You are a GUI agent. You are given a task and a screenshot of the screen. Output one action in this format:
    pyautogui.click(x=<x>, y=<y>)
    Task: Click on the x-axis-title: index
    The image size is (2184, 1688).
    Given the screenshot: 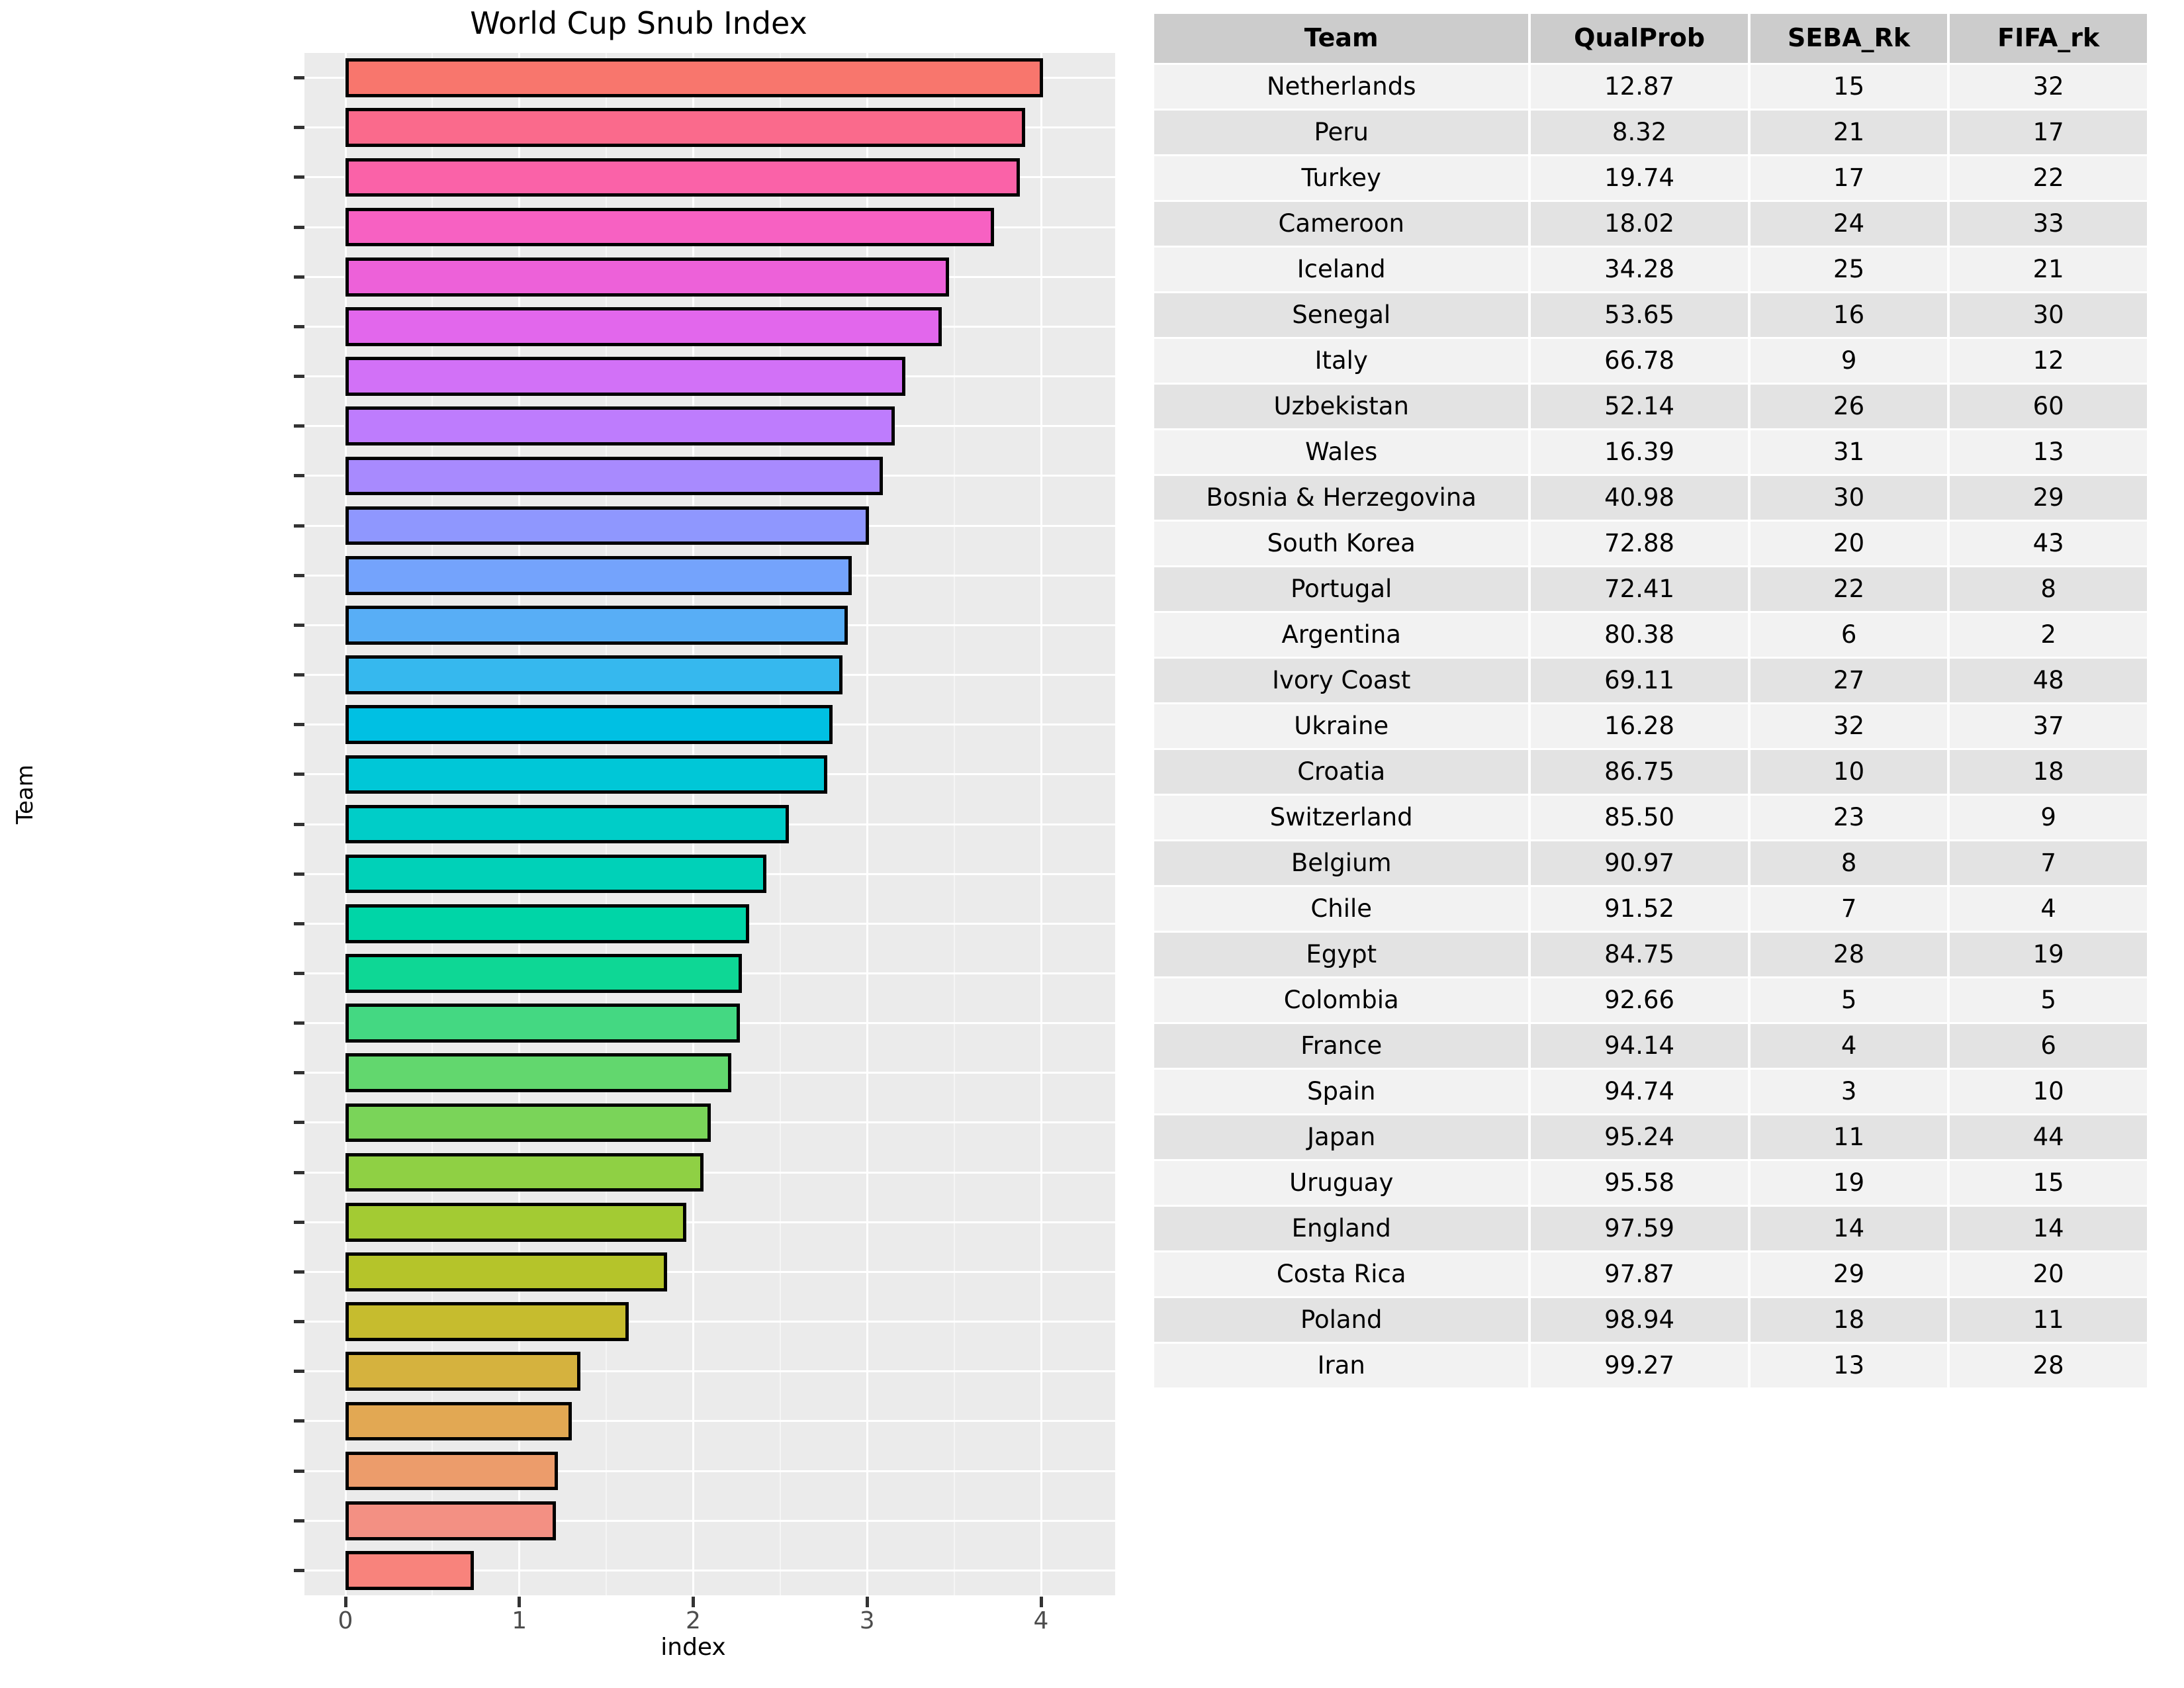 What is the action you would take?
    pyautogui.click(x=693, y=1647)
    